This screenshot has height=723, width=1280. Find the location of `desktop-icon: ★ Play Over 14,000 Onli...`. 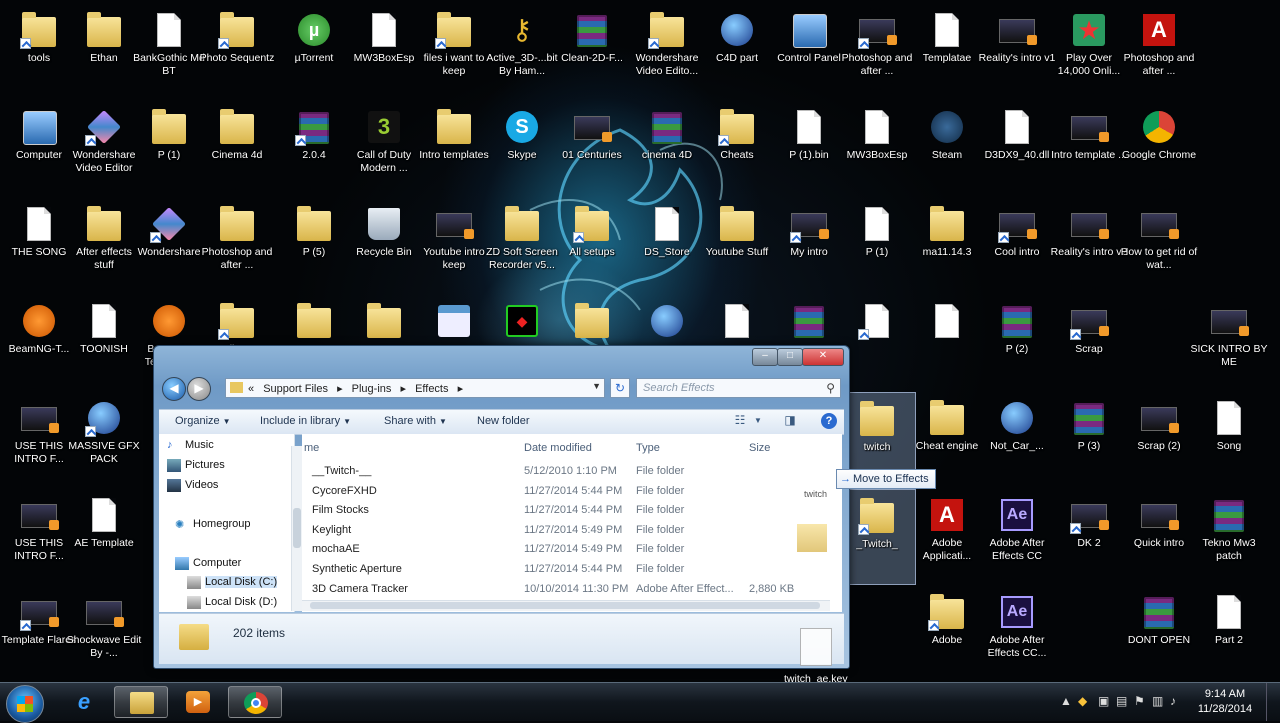

desktop-icon: ★ Play Over 14,000 Onli... is located at coordinates (1089, 52).